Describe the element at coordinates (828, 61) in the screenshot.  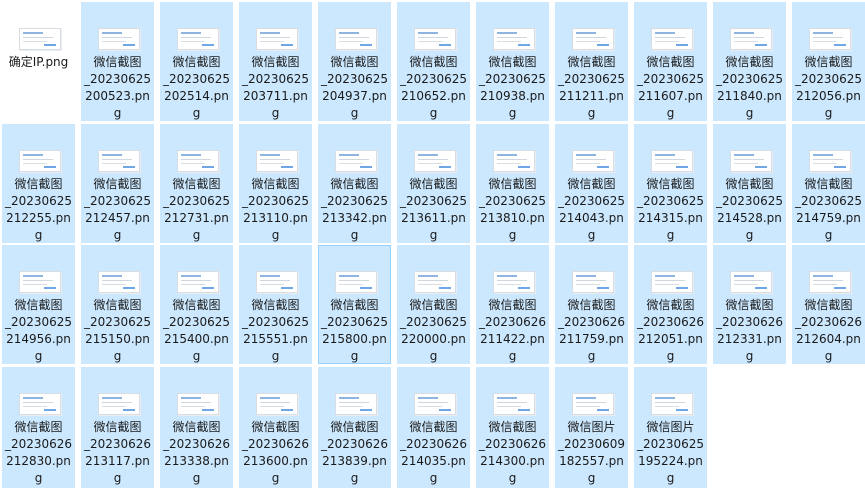
I see `file-item: 微信截图 _20230625 212056.pn g` at that location.